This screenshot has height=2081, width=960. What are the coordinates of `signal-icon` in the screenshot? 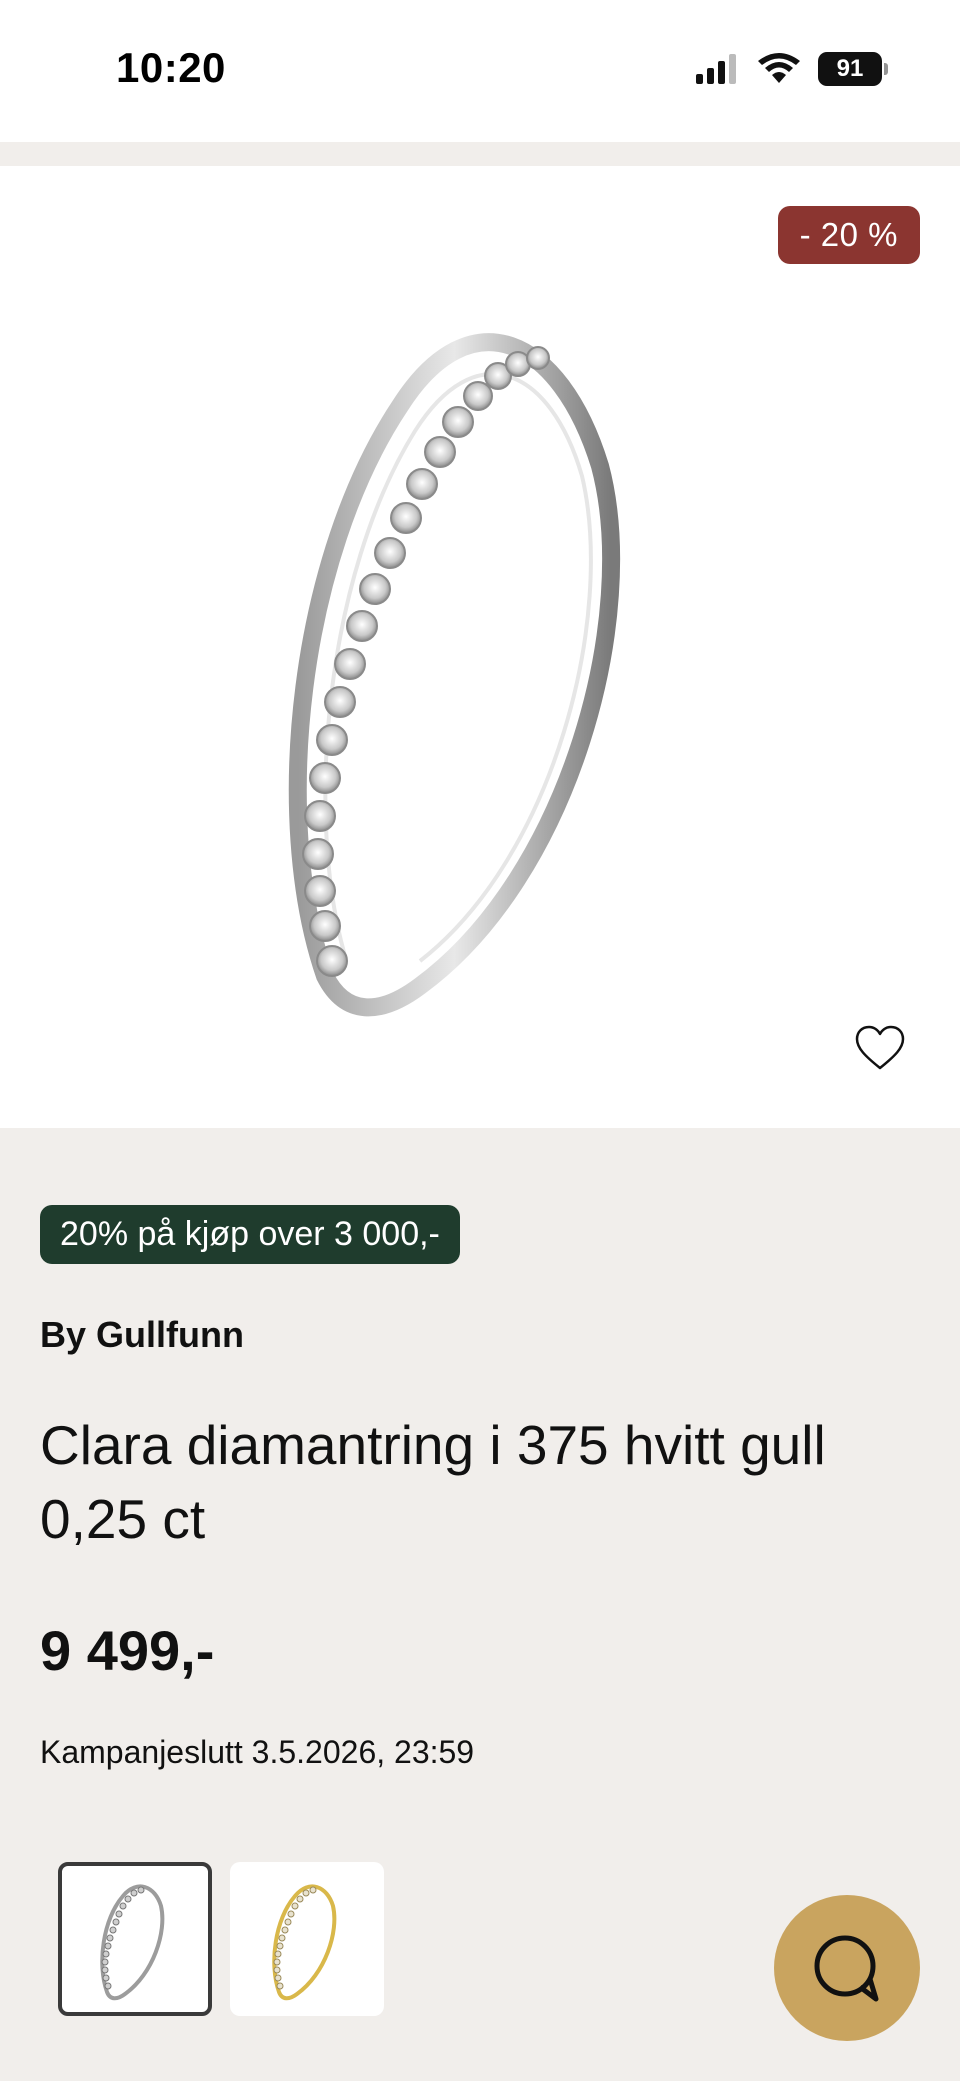 It's located at (716, 69).